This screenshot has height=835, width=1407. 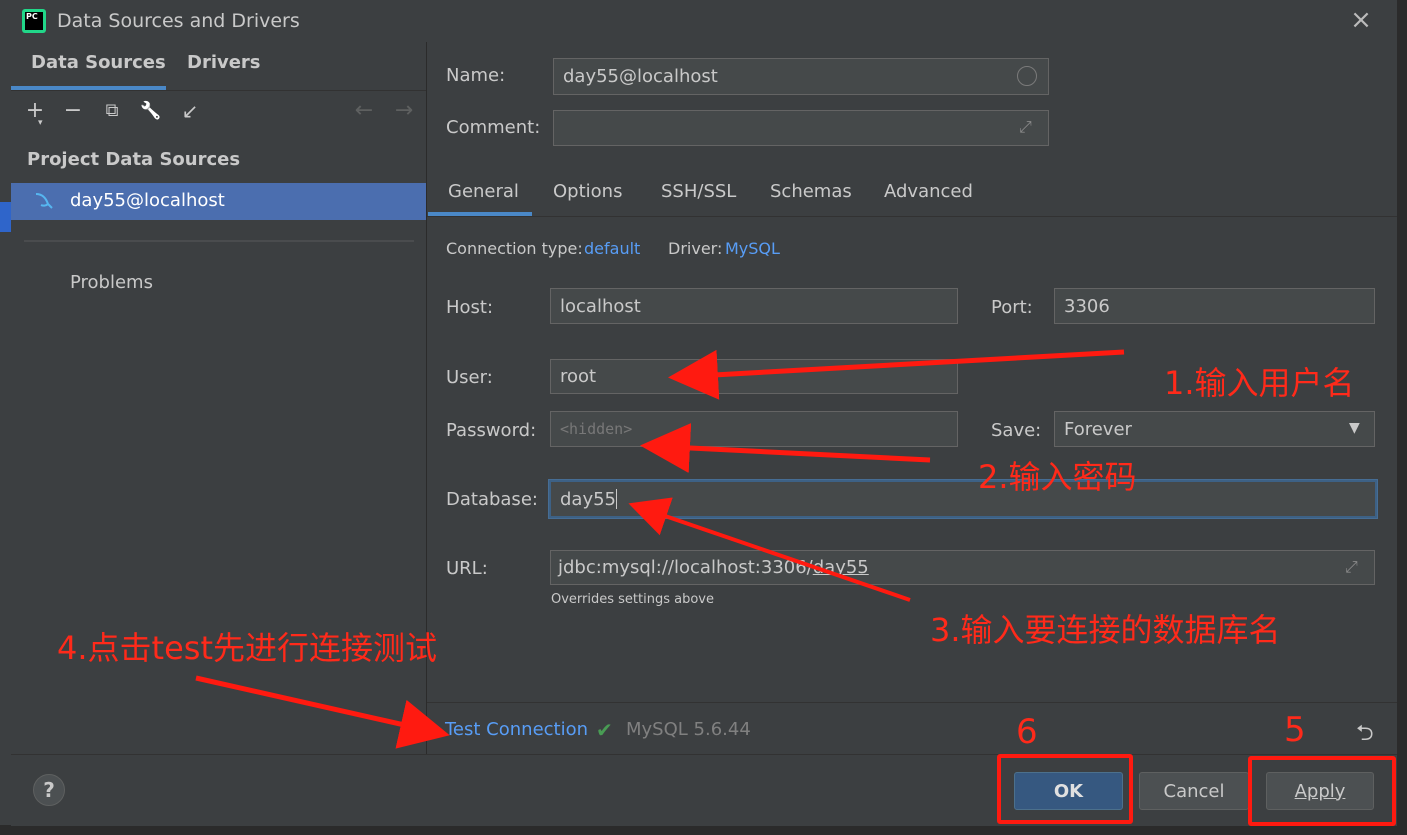 I want to click on arrow-test, so click(x=322, y=712).